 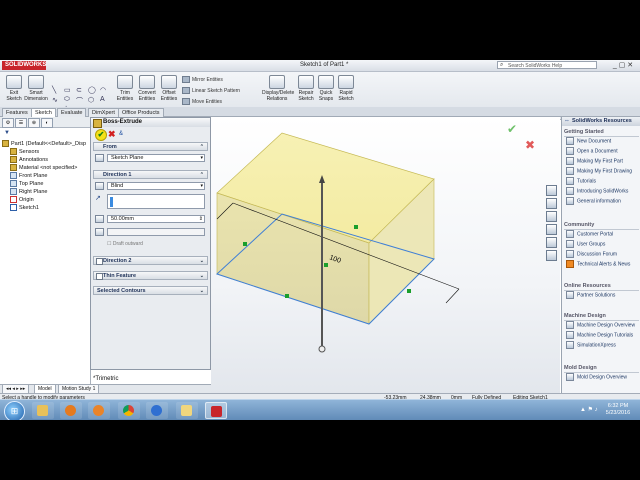 What do you see at coordinates (603, 377) in the screenshot?
I see `link-mold-design-overview: Mold Design Overview` at bounding box center [603, 377].